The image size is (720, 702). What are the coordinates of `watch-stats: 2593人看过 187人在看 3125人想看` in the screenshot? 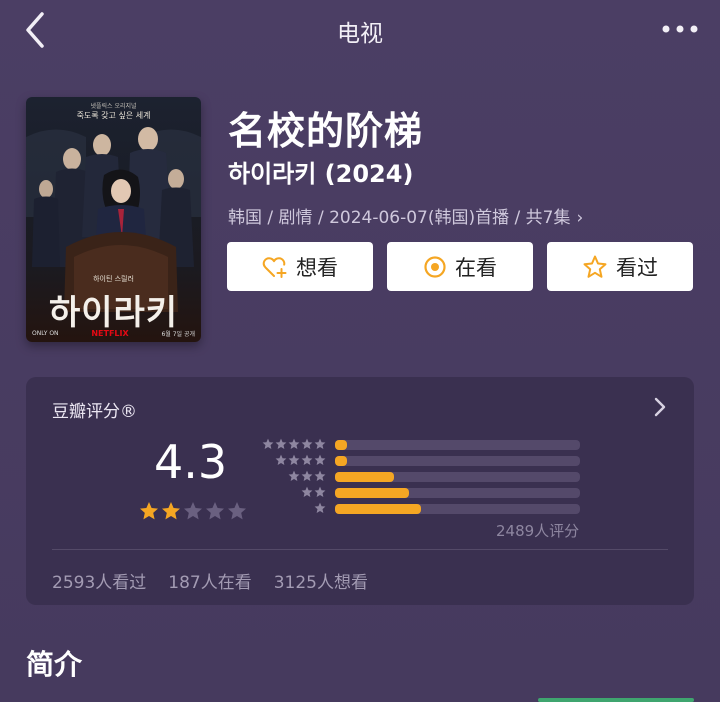 It's located at (210, 580).